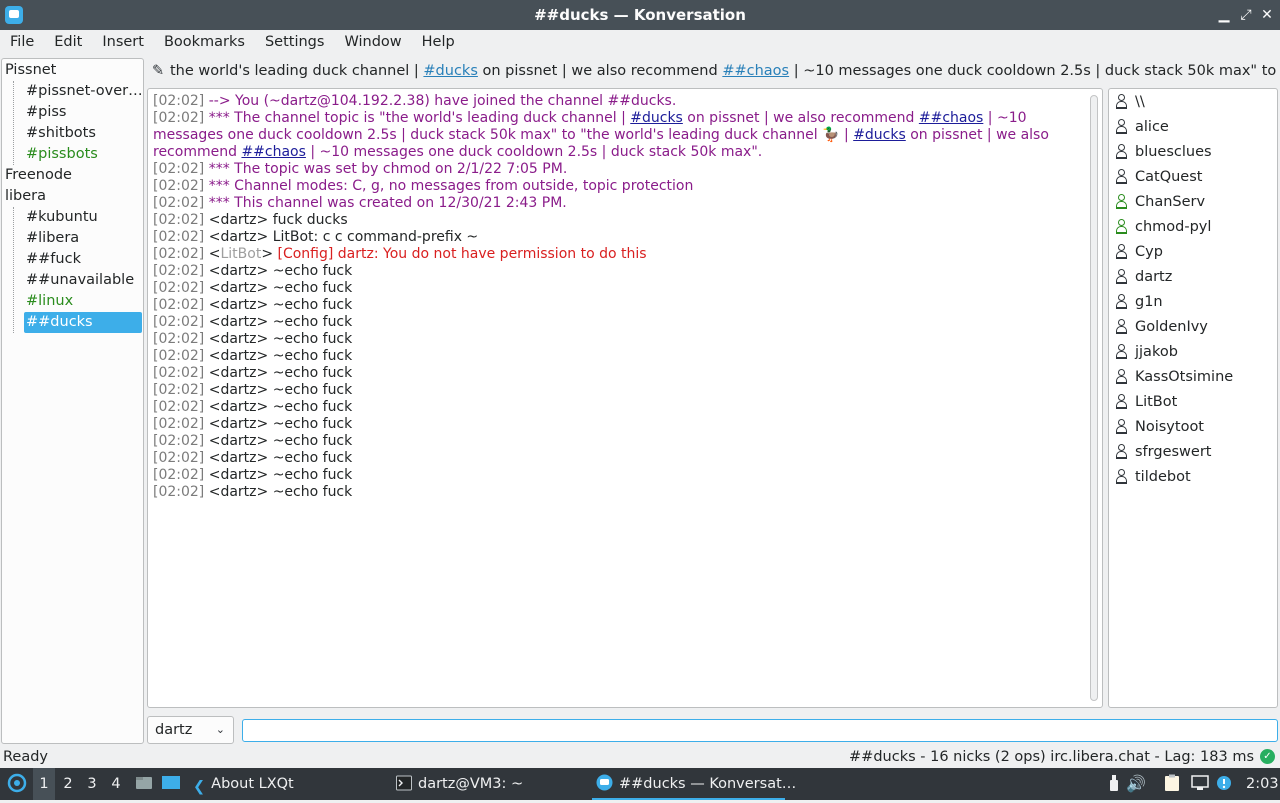 The image size is (1280, 803). What do you see at coordinates (1161, 327) in the screenshot?
I see `nick-item: GoldenIvy` at bounding box center [1161, 327].